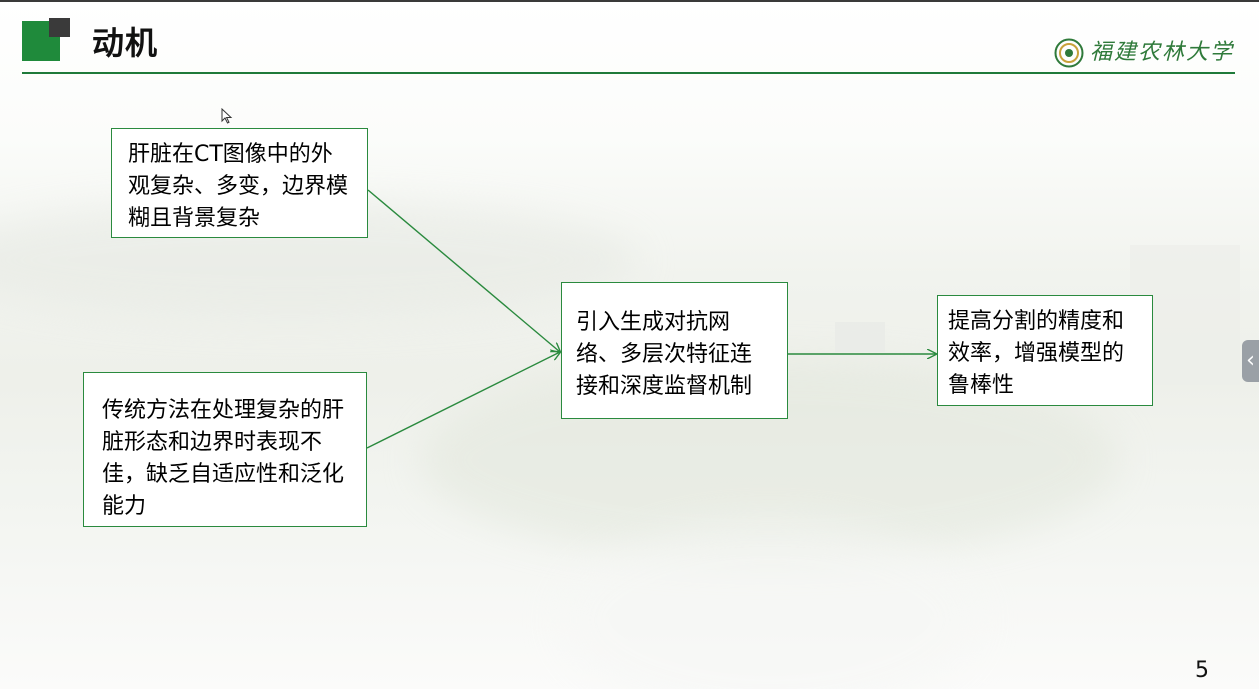 The image size is (1259, 689). What do you see at coordinates (225, 449) in the screenshot?
I see `box-problem-traditional: 传统方法在处理复杂的肝脏形态和边界时表现不佳，缺乏自适应性和泛化能力` at bounding box center [225, 449].